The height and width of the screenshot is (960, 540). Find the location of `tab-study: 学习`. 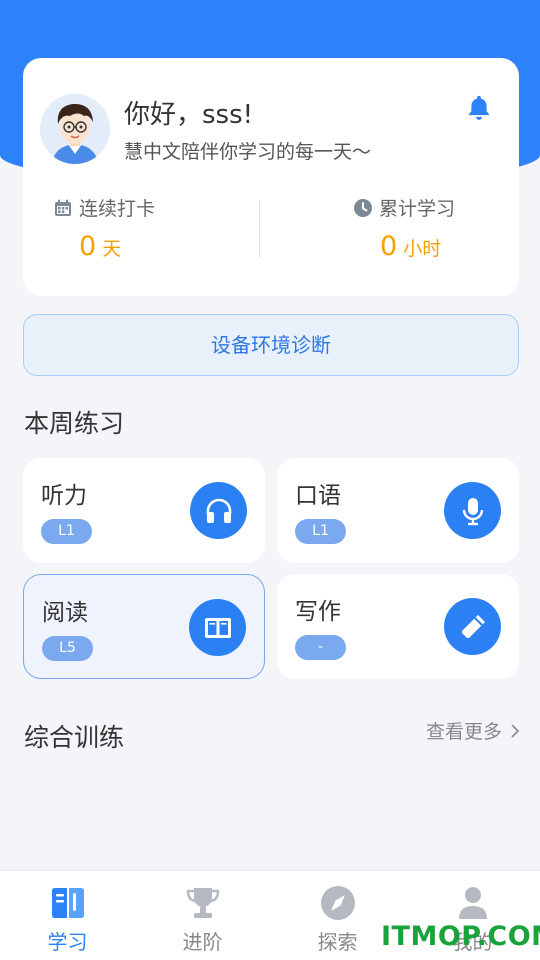

tab-study: 学习 is located at coordinates (67, 915).